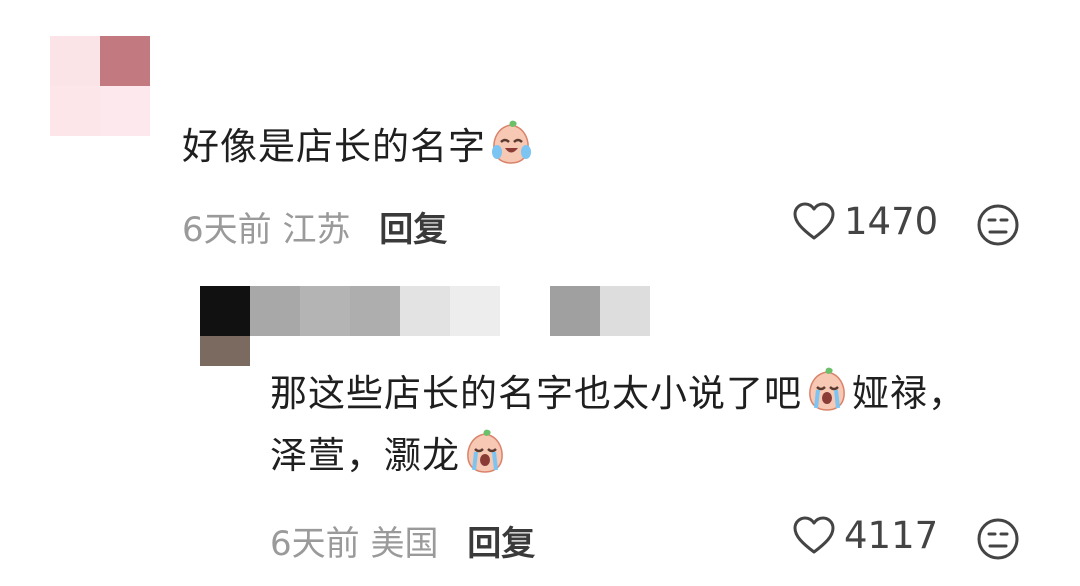 This screenshot has height=586, width=1080. I want to click on comment-location: 美国, so click(404, 544).